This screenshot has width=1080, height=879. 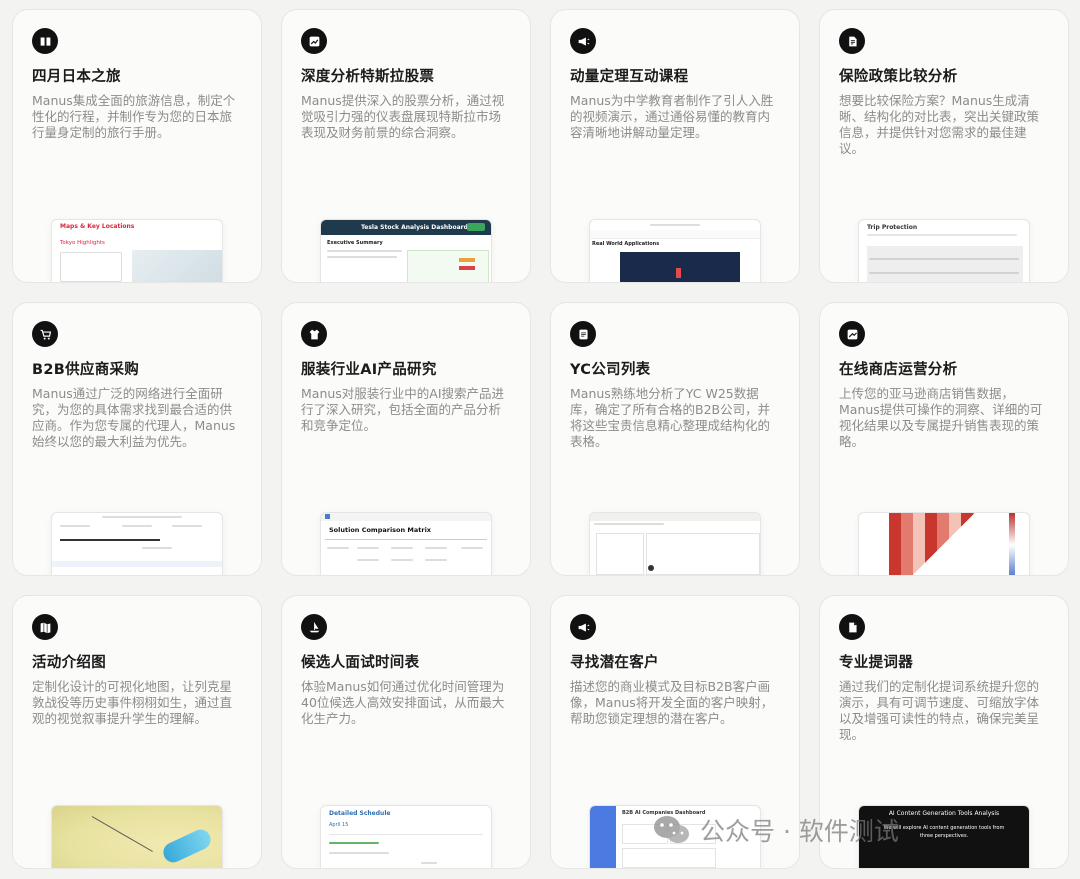 I want to click on preview-subtitle: Real World Applications, so click(x=626, y=244).